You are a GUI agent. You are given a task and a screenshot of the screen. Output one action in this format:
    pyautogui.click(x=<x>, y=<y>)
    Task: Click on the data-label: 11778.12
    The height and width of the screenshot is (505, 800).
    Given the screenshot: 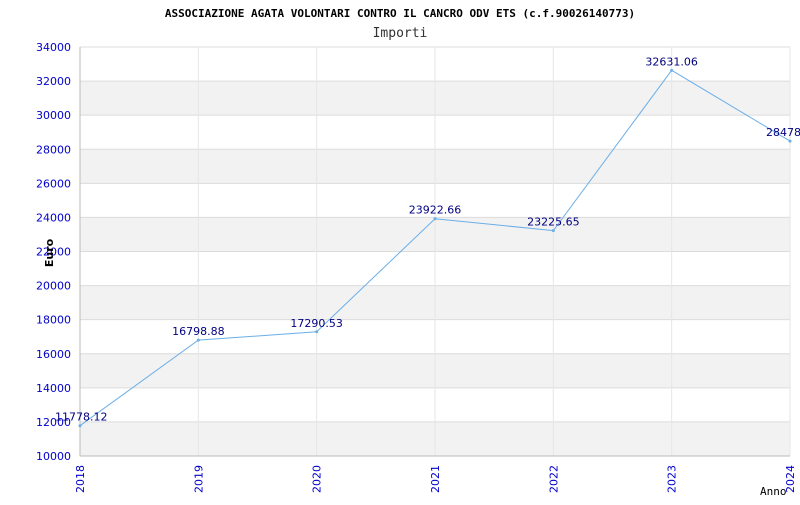 What is the action you would take?
    pyautogui.click(x=81, y=417)
    